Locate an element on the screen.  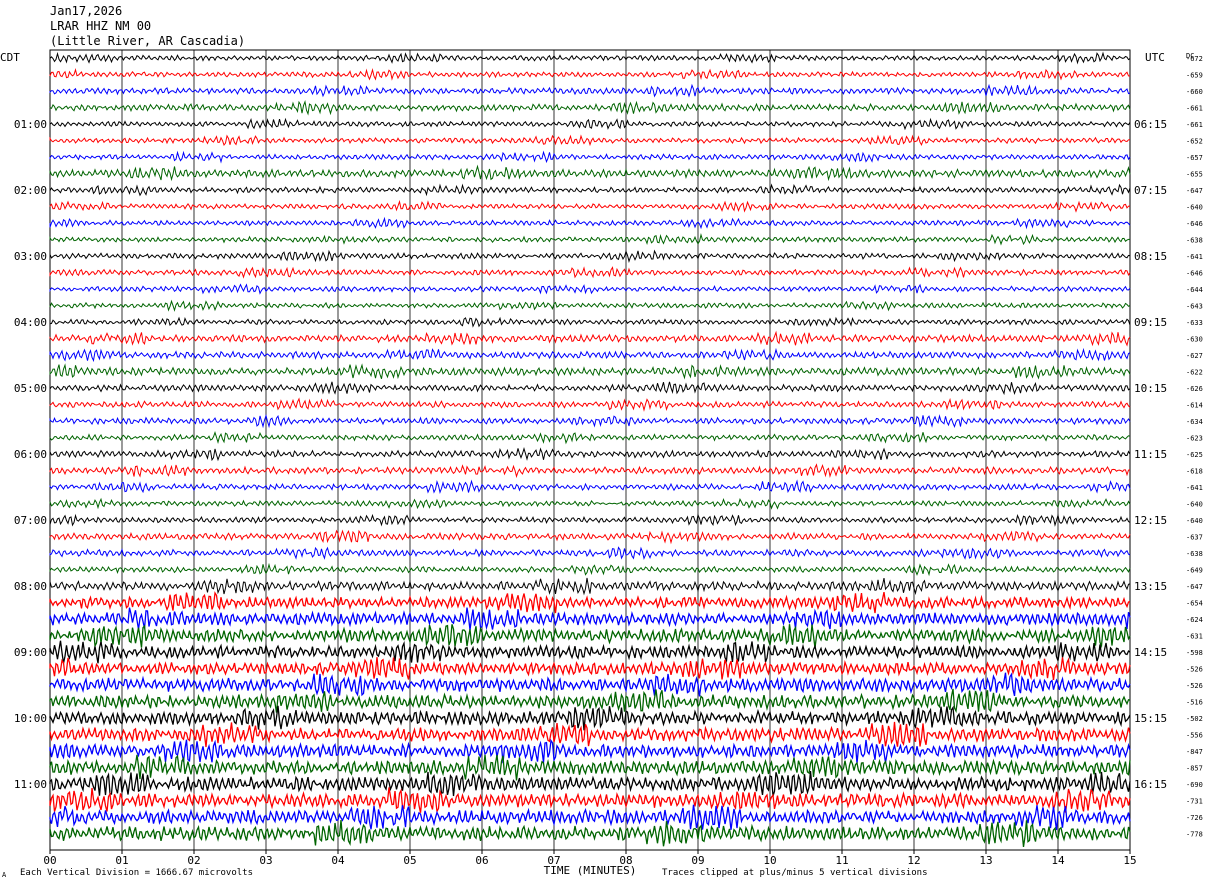
dc-offset-label: -630 is located at coordinates (1194, 340).